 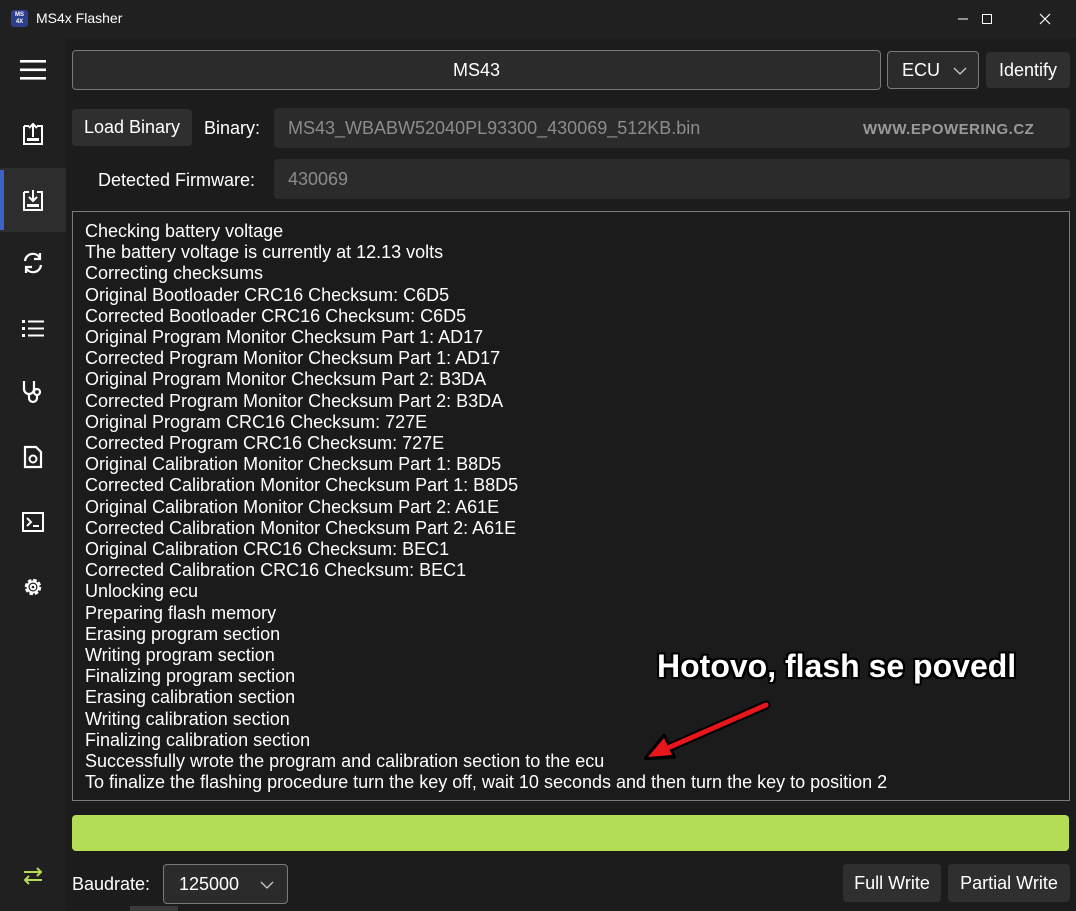 I want to click on close-icon, so click(x=1045, y=19).